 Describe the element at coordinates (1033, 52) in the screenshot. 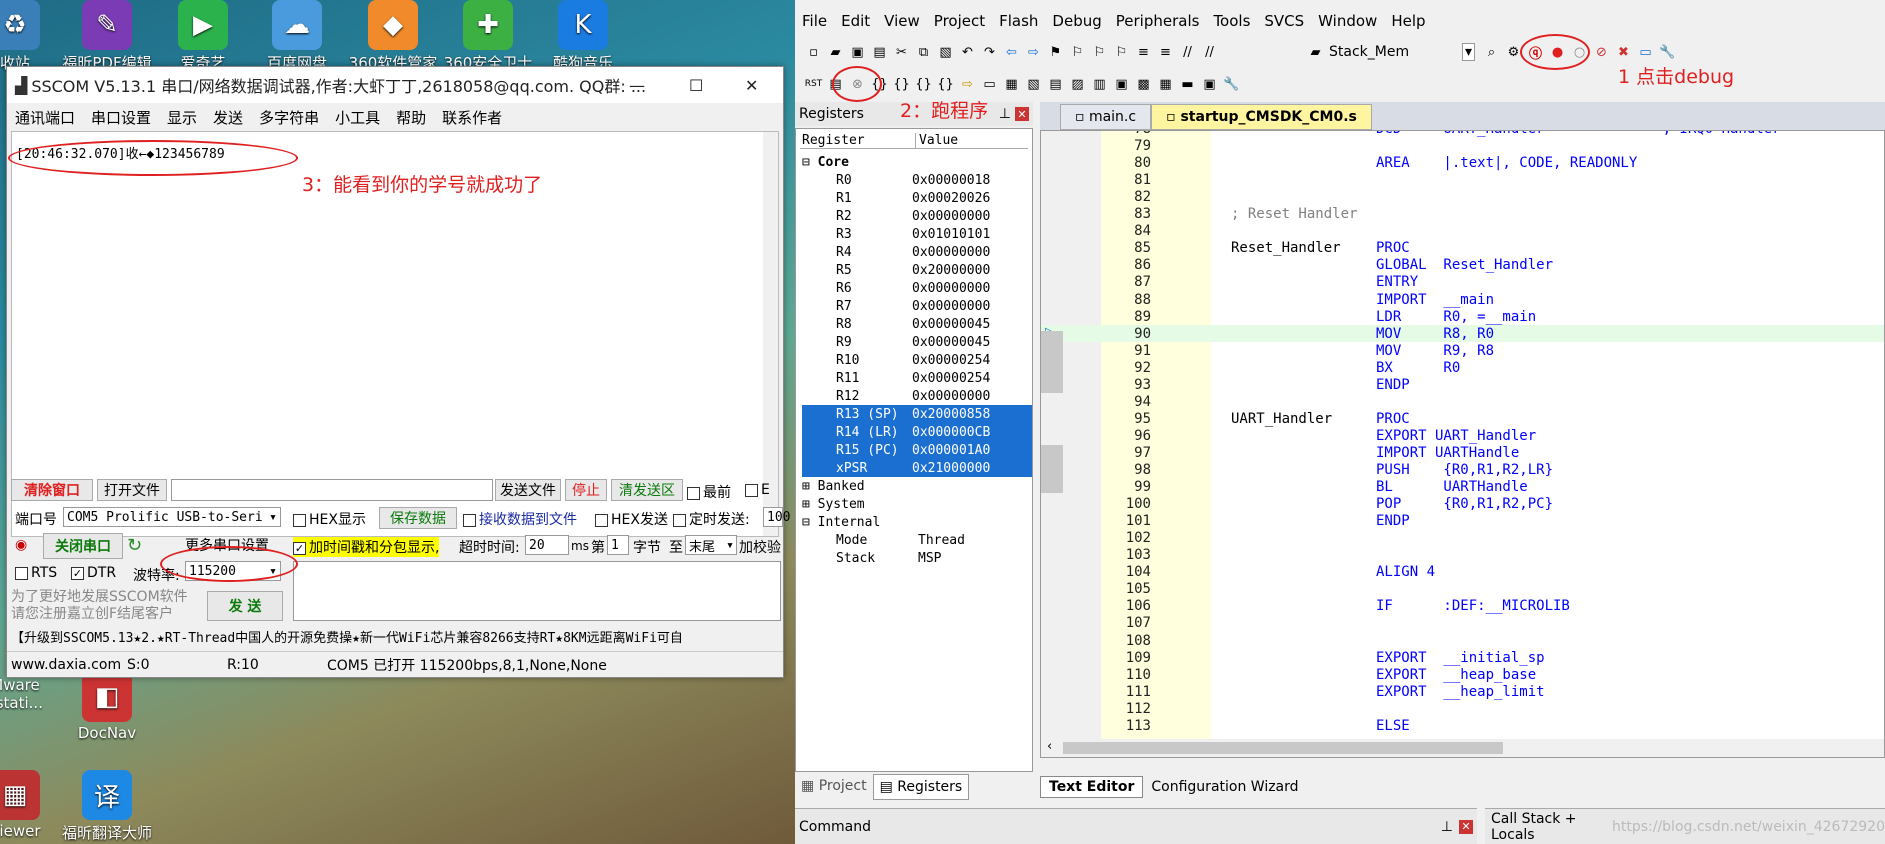

I see `forward-icon: ⇨` at that location.